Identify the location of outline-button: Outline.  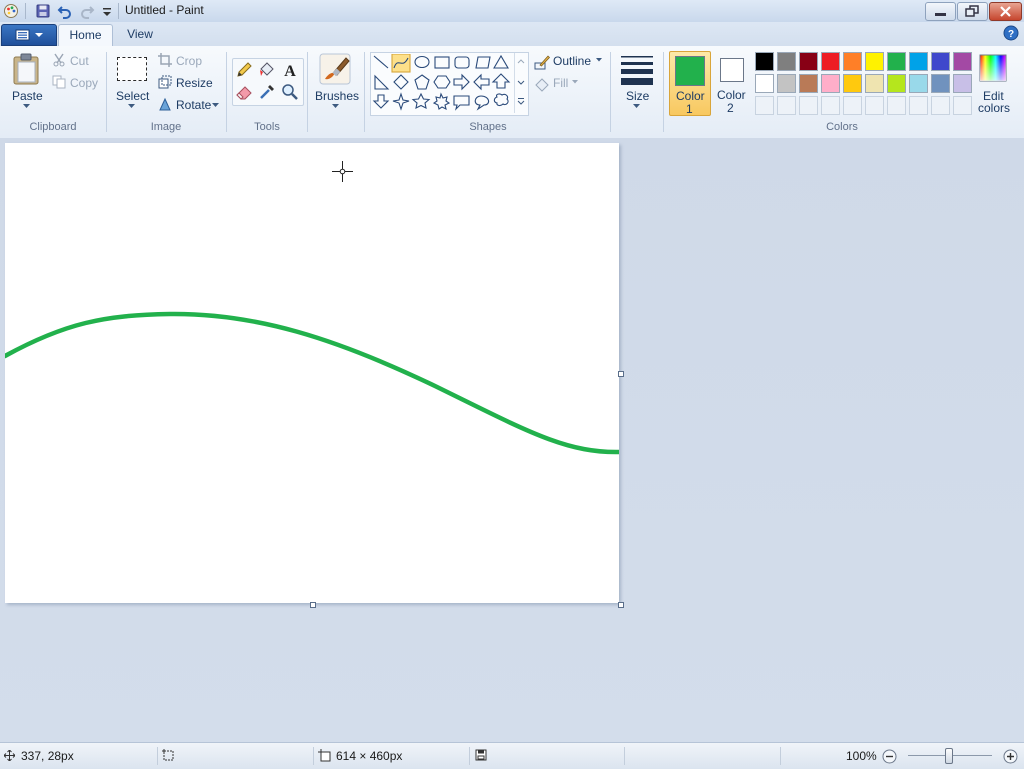
(572, 61).